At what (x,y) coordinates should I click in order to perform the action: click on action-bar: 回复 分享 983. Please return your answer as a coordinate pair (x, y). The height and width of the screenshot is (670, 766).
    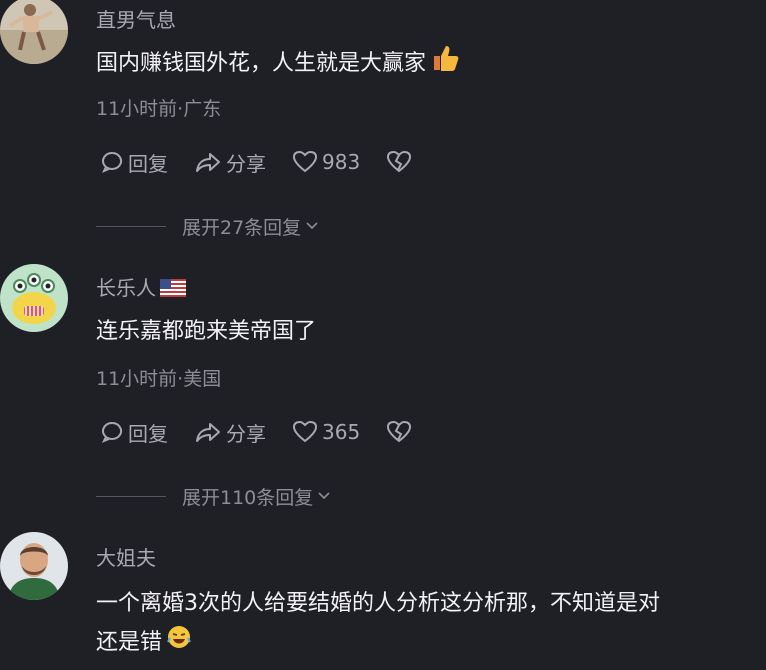
    Looking at the image, I should click on (271, 162).